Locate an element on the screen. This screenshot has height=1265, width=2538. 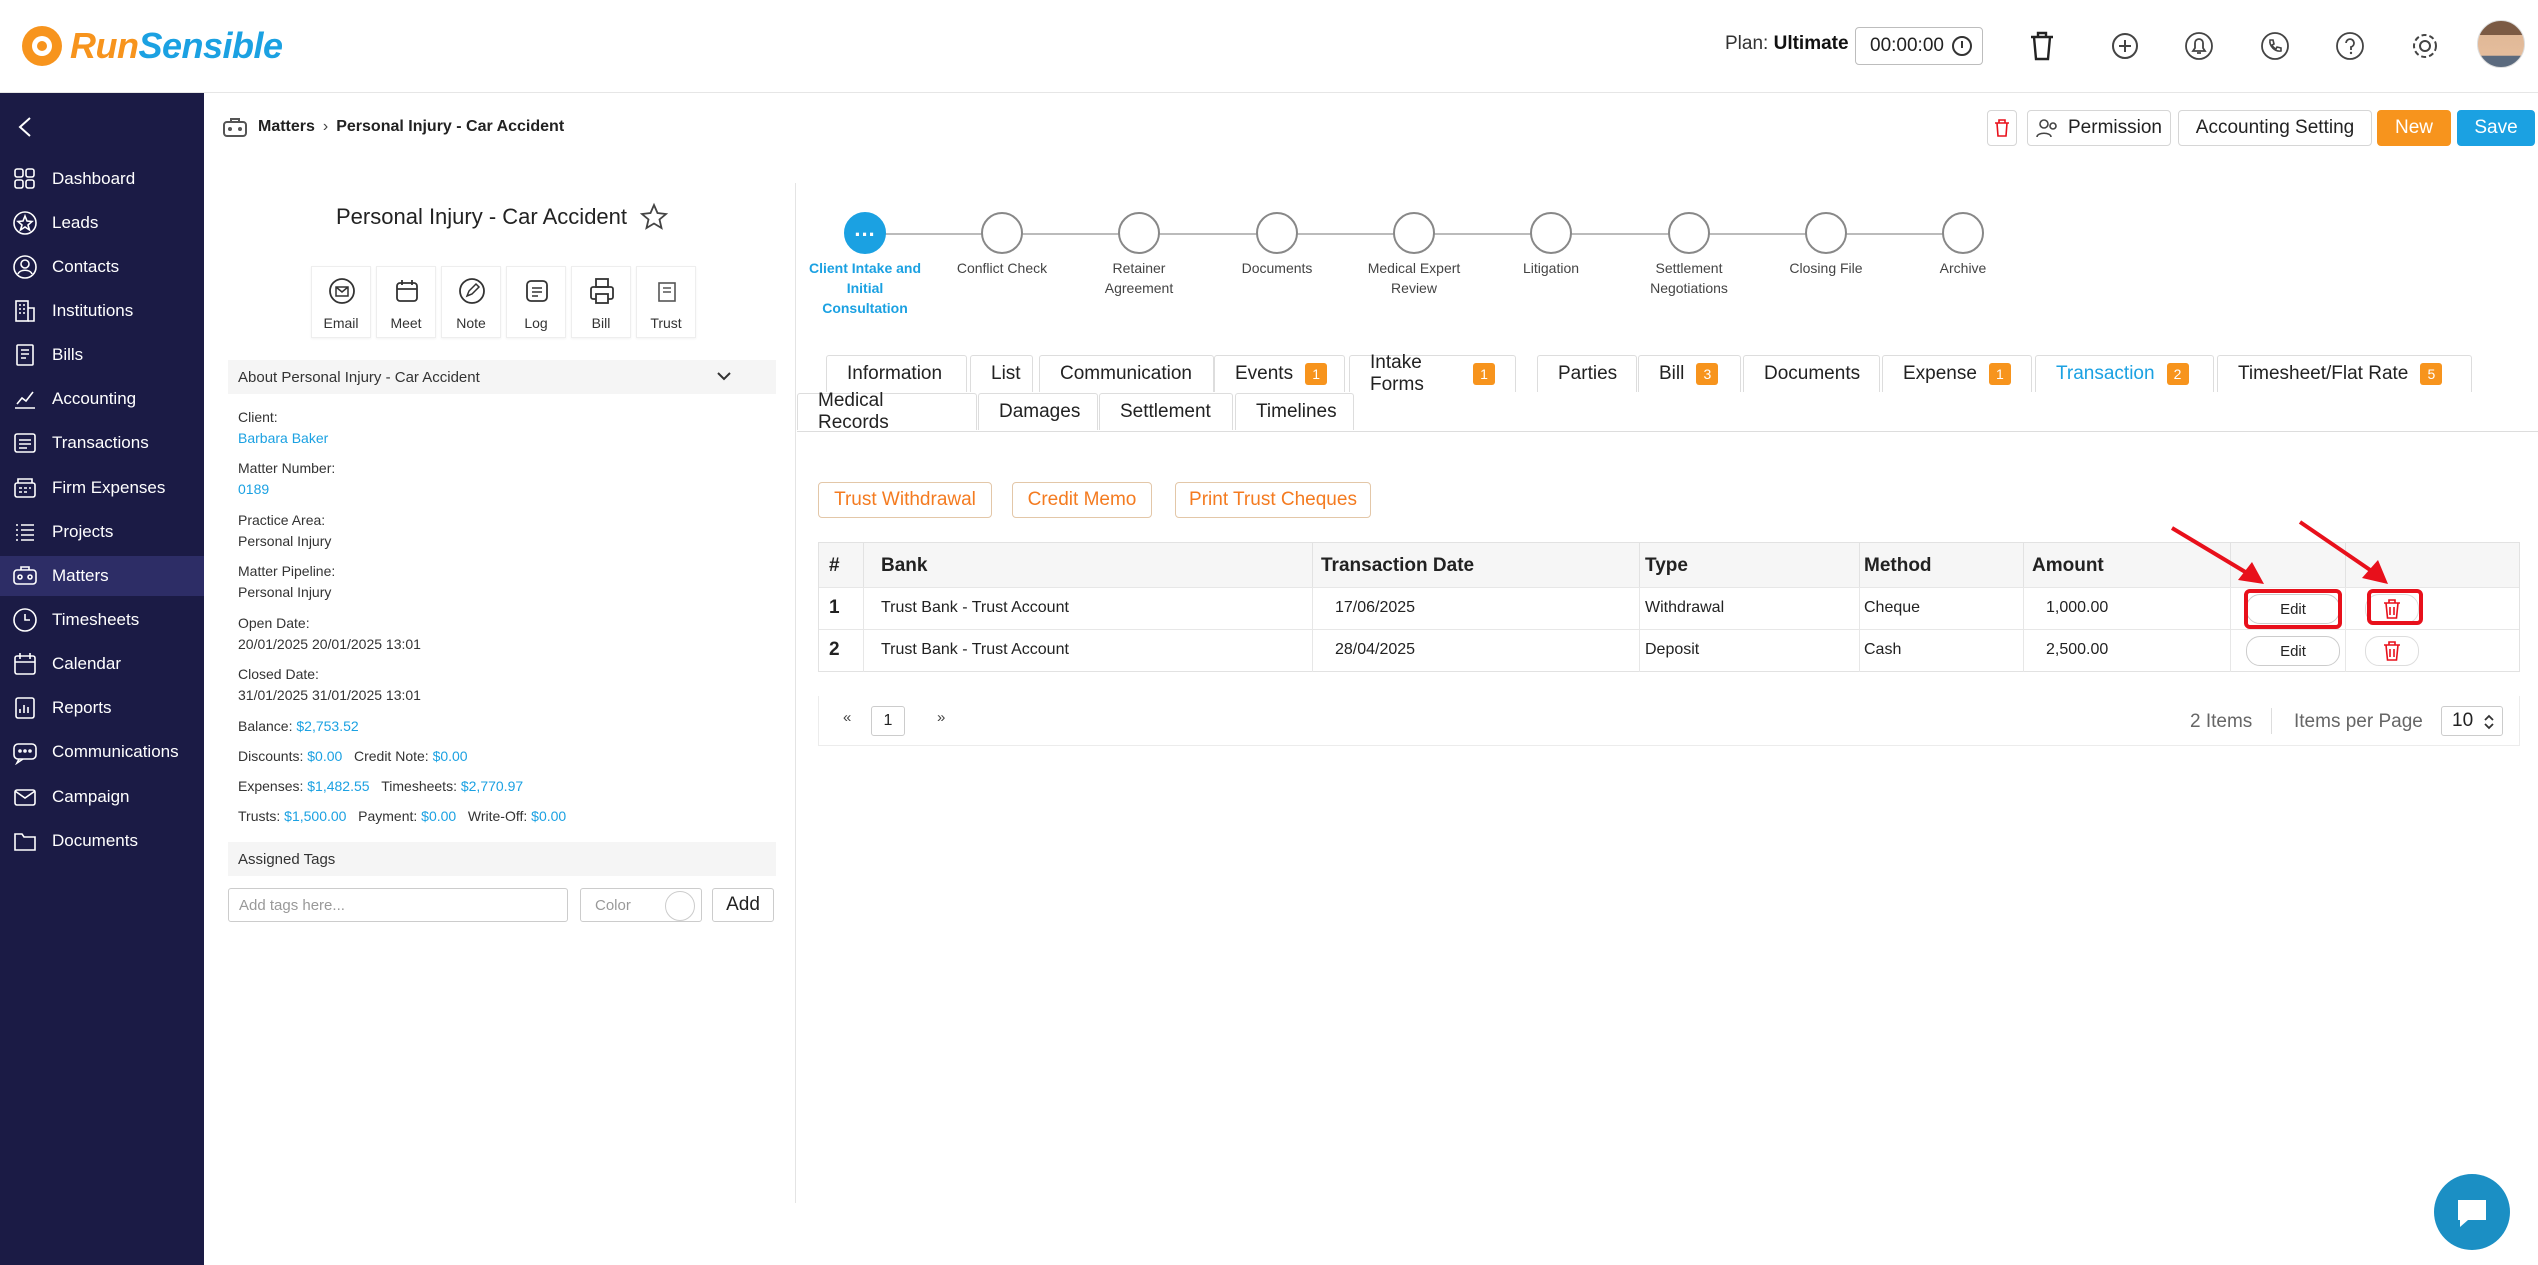
printer-icon is located at coordinates (602, 291).